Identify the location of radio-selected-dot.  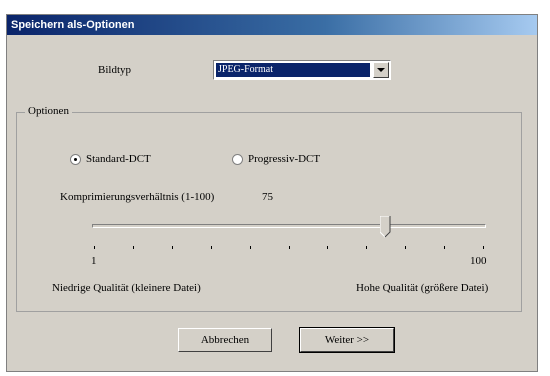
(75, 159).